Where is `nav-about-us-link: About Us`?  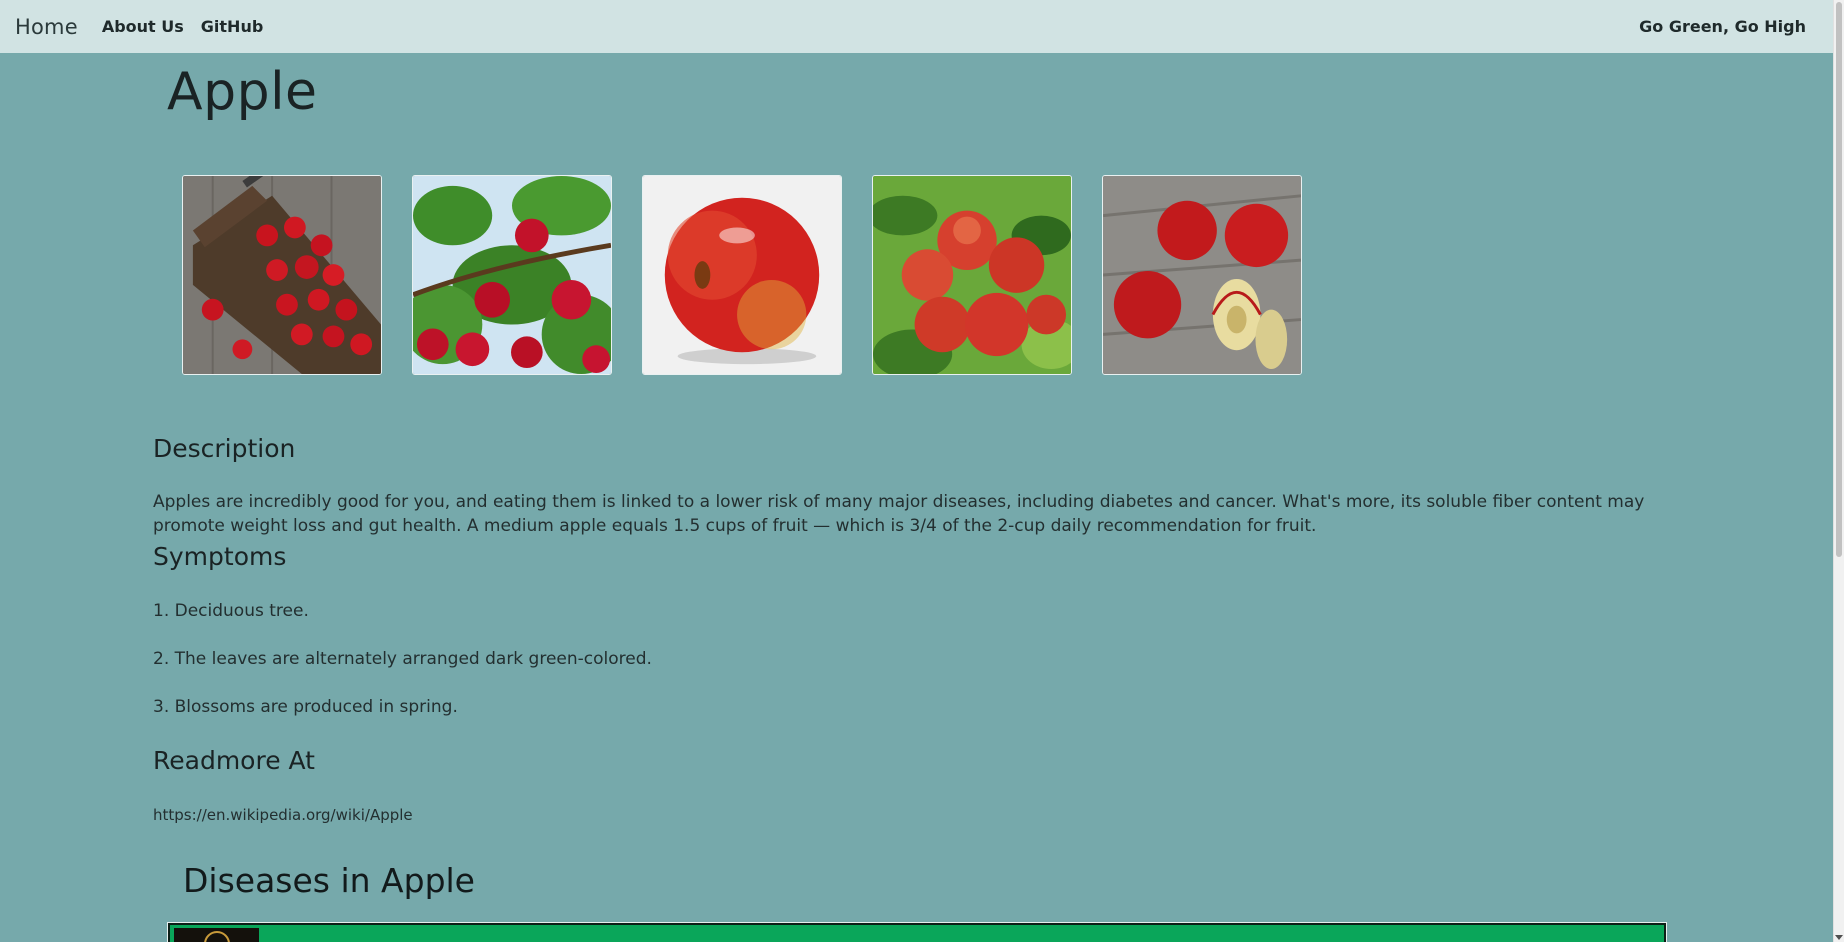 nav-about-us-link: About Us is located at coordinates (143, 26).